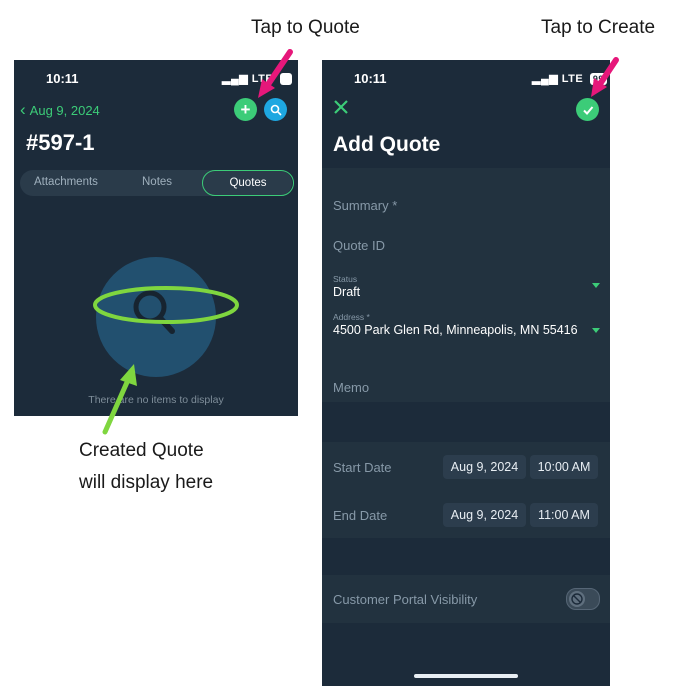 This screenshot has height=692, width=699. What do you see at coordinates (347, 292) in the screenshot?
I see `status-value: Draft` at bounding box center [347, 292].